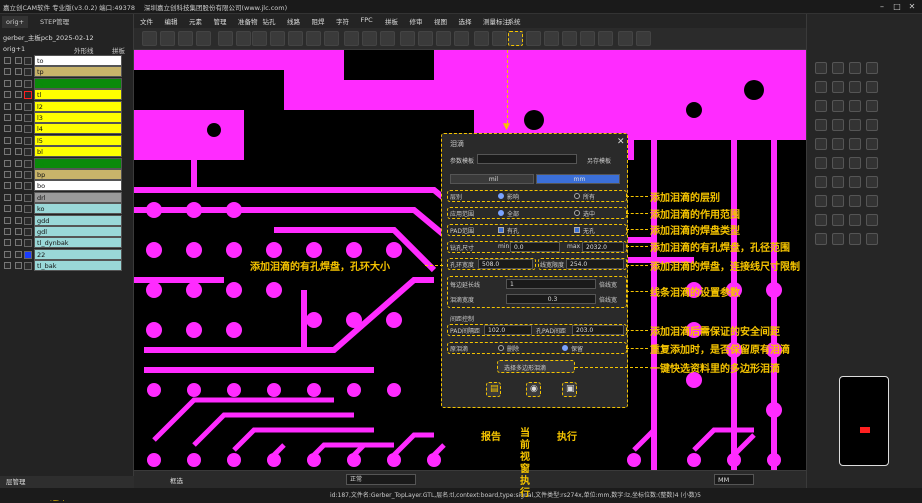 The image size is (922, 503). What do you see at coordinates (78, 197) in the screenshot?
I see `layer-name: drl` at bounding box center [78, 197].